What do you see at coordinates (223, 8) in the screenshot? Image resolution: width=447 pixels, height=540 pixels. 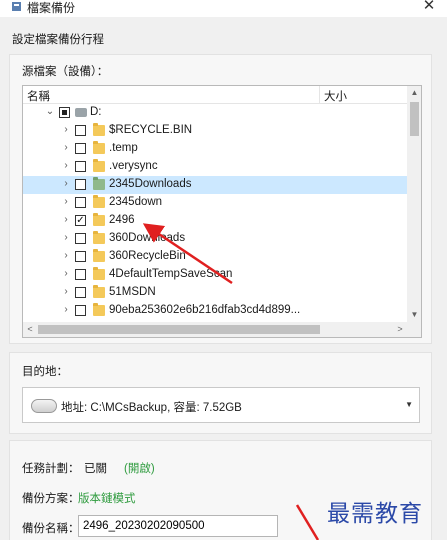 I see `title-bar: 檔案備份 ✕` at bounding box center [223, 8].